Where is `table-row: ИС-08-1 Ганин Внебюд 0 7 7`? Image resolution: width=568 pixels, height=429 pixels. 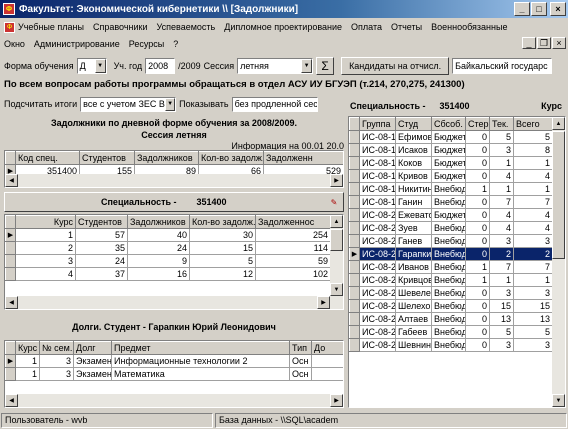 table-row: ИС-08-1 Ганин Внебюд 0 7 7 is located at coordinates (451, 202).